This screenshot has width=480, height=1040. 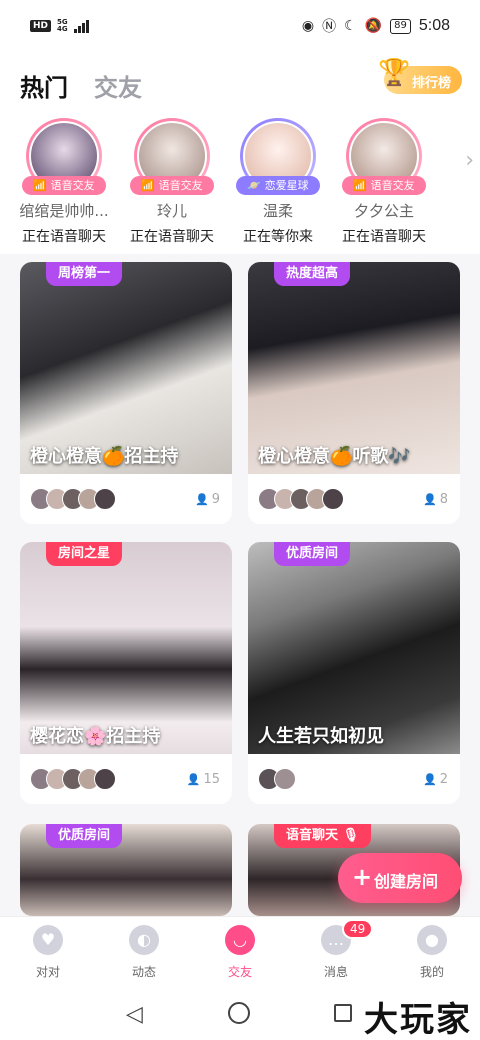 I want to click on ranking-label: 排行榜, so click(x=432, y=83).